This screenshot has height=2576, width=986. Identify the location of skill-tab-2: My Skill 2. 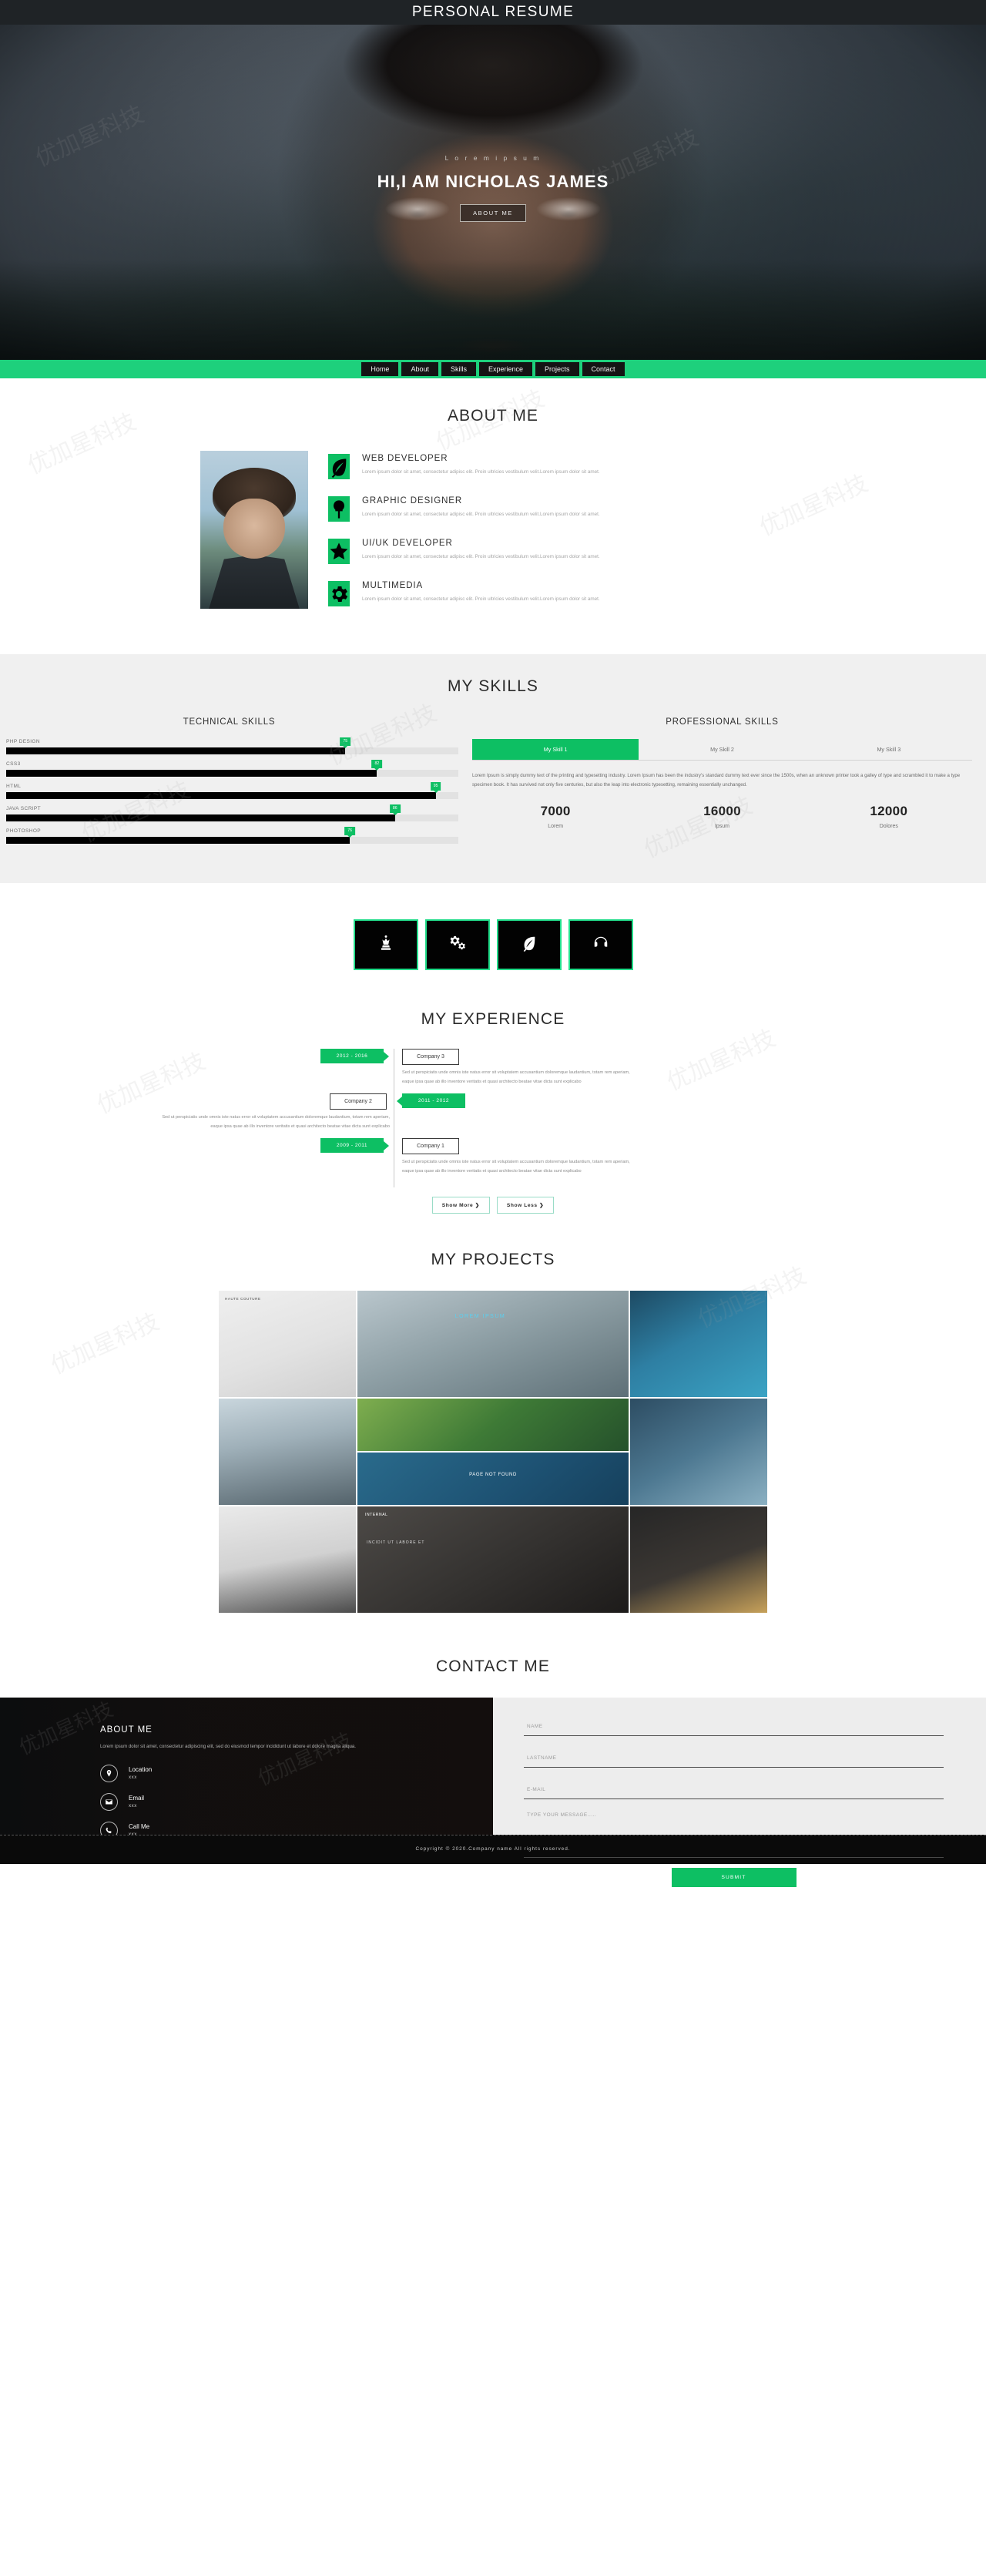
(722, 749).